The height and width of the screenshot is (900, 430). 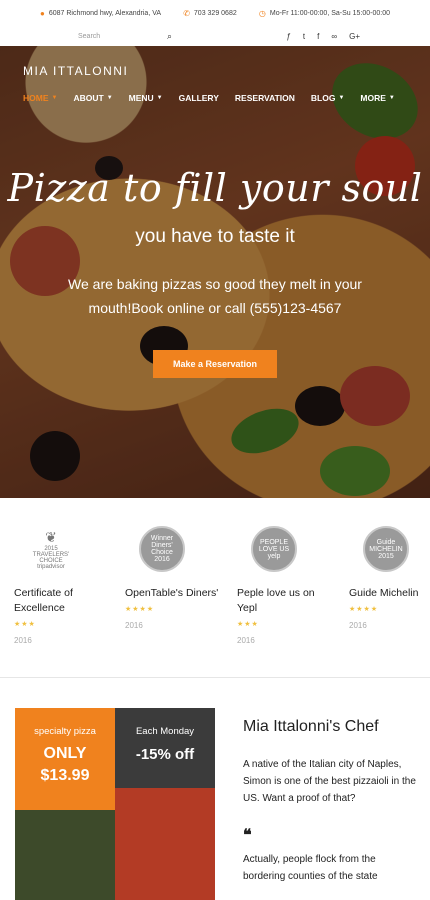 What do you see at coordinates (43, 600) in the screenshot?
I see `award-title: Certificate of Excellence` at bounding box center [43, 600].